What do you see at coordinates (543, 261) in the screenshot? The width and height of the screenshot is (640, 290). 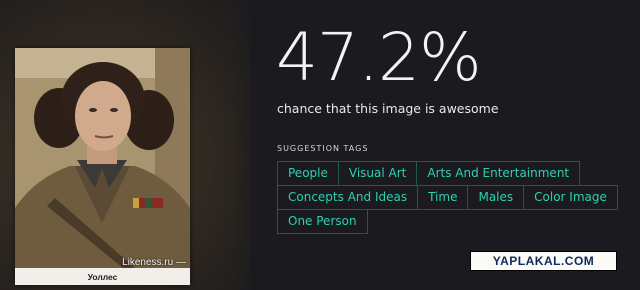 I see `yaplakal-watermark: YAPLAKAL.COM` at bounding box center [543, 261].